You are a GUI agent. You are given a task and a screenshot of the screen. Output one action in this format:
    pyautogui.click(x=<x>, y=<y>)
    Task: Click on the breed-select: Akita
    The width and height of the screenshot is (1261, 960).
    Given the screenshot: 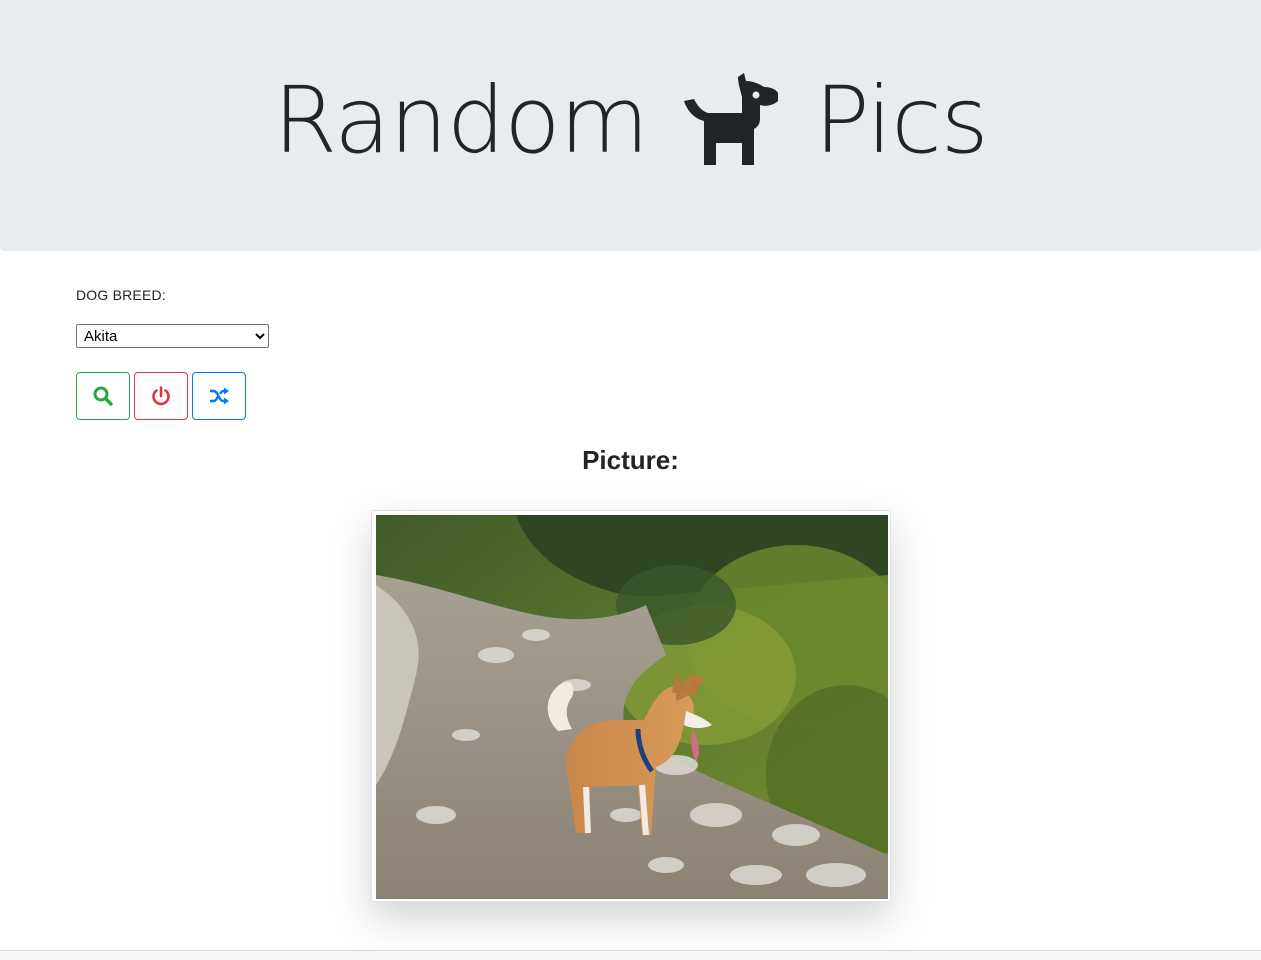 What is the action you would take?
    pyautogui.click(x=172, y=336)
    